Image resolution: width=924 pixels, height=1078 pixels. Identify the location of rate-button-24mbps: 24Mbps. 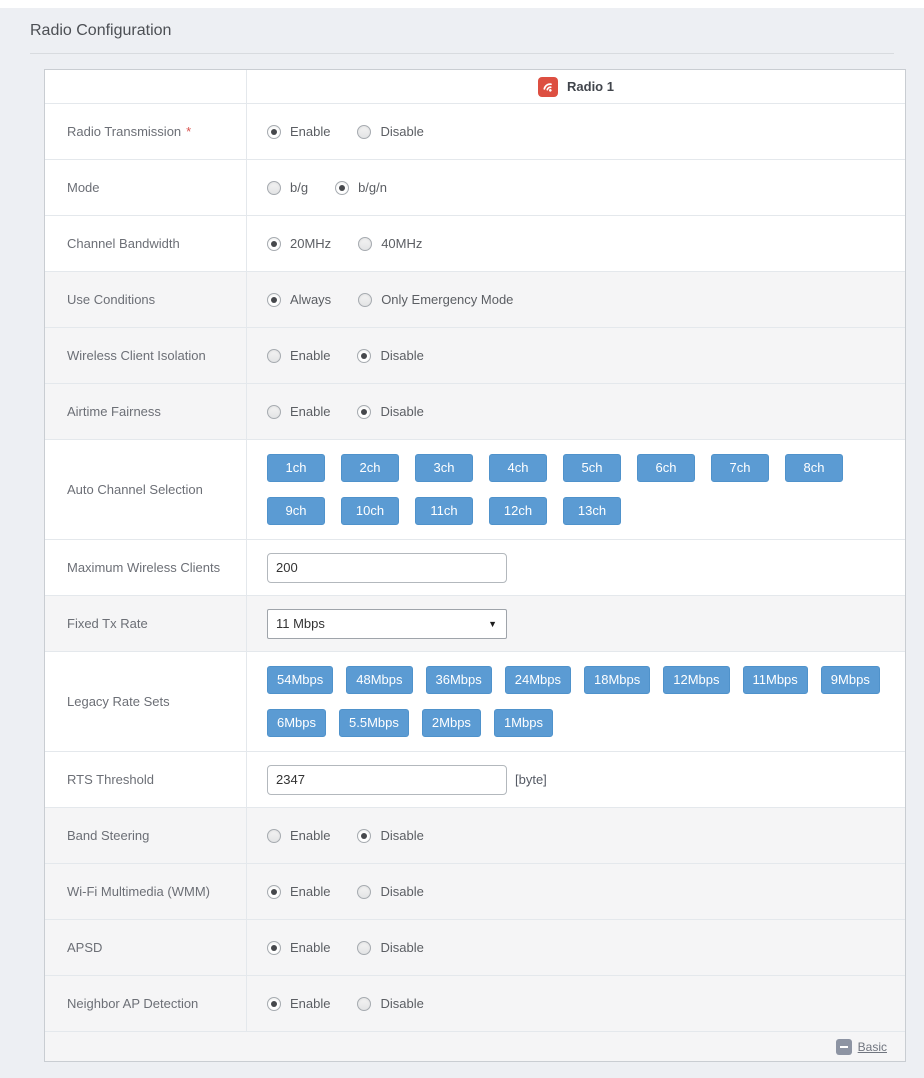
(537, 680).